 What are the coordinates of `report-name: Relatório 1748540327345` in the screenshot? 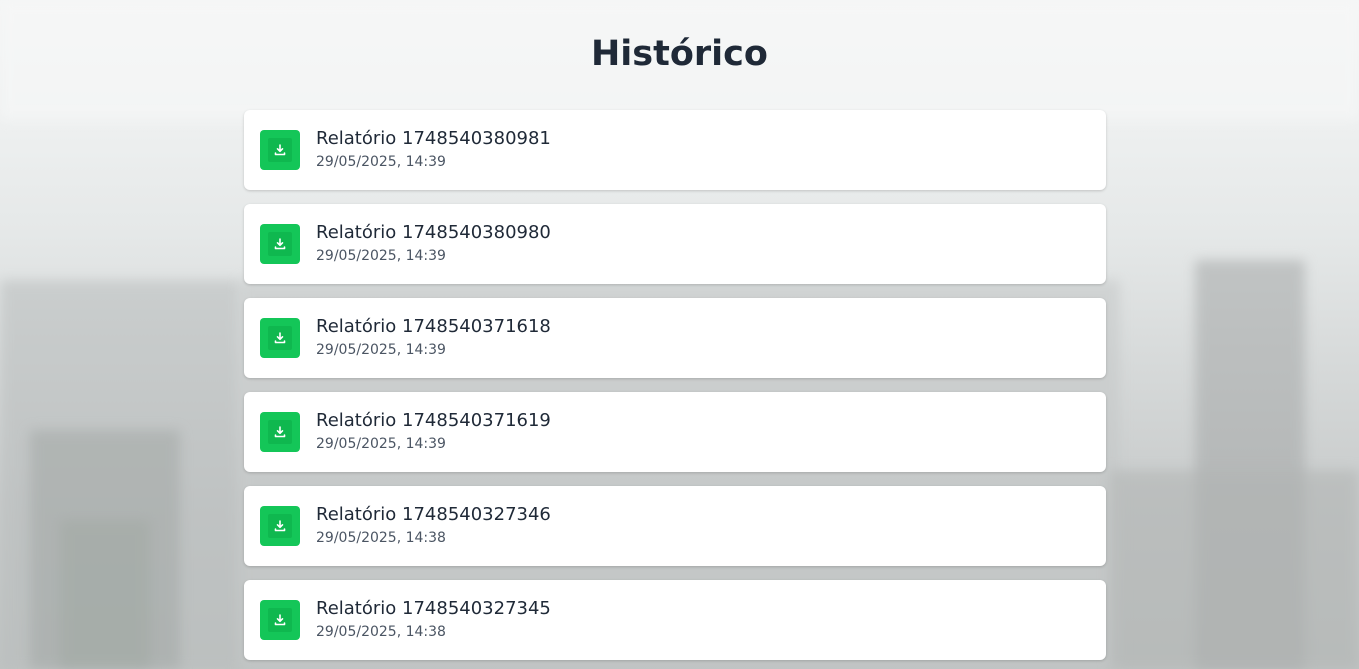 It's located at (433, 608).